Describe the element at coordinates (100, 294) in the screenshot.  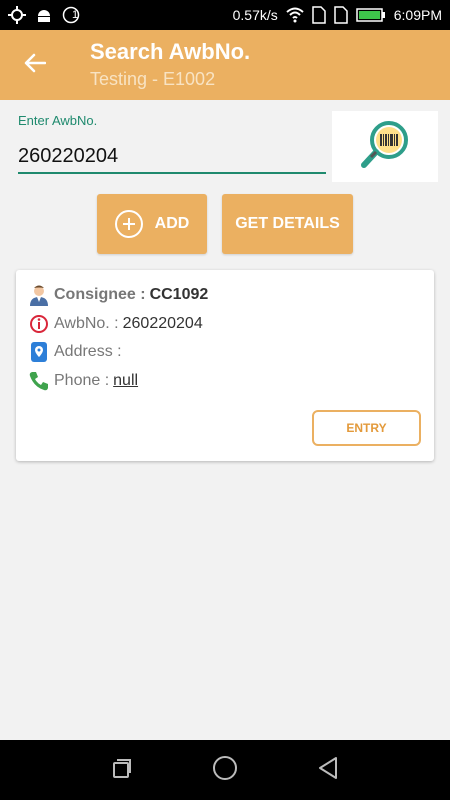
I see `consignee-label: Consignee :` at that location.